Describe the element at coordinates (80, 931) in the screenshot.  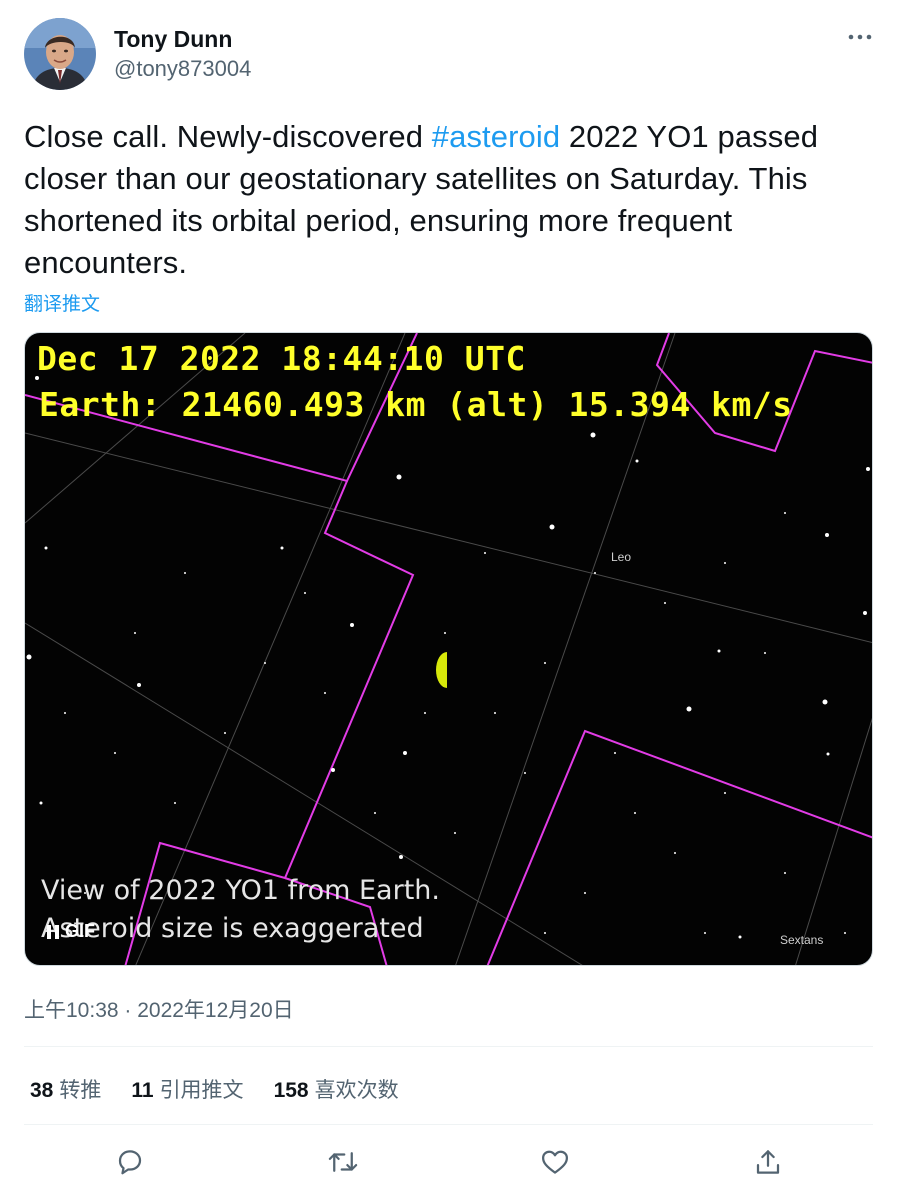
I see `gif-badge-label: GIF` at that location.